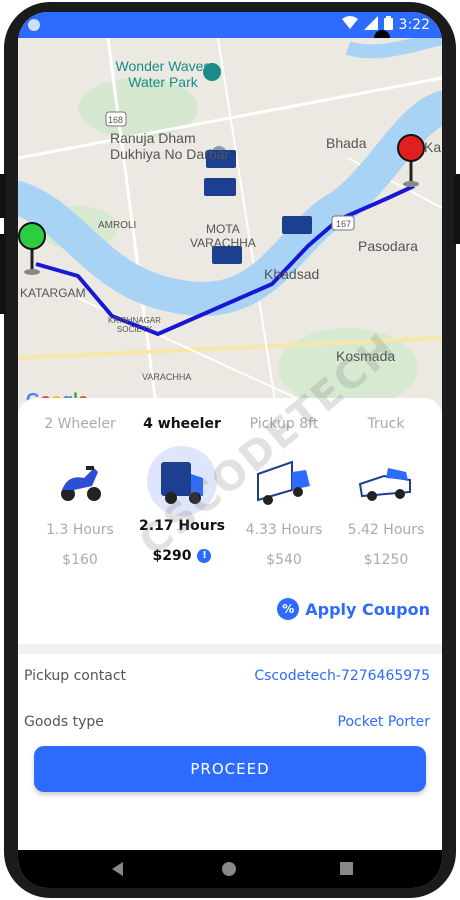 This screenshot has height=900, width=460. Describe the element at coordinates (386, 482) in the screenshot. I see `pickup-truck-icon` at that location.